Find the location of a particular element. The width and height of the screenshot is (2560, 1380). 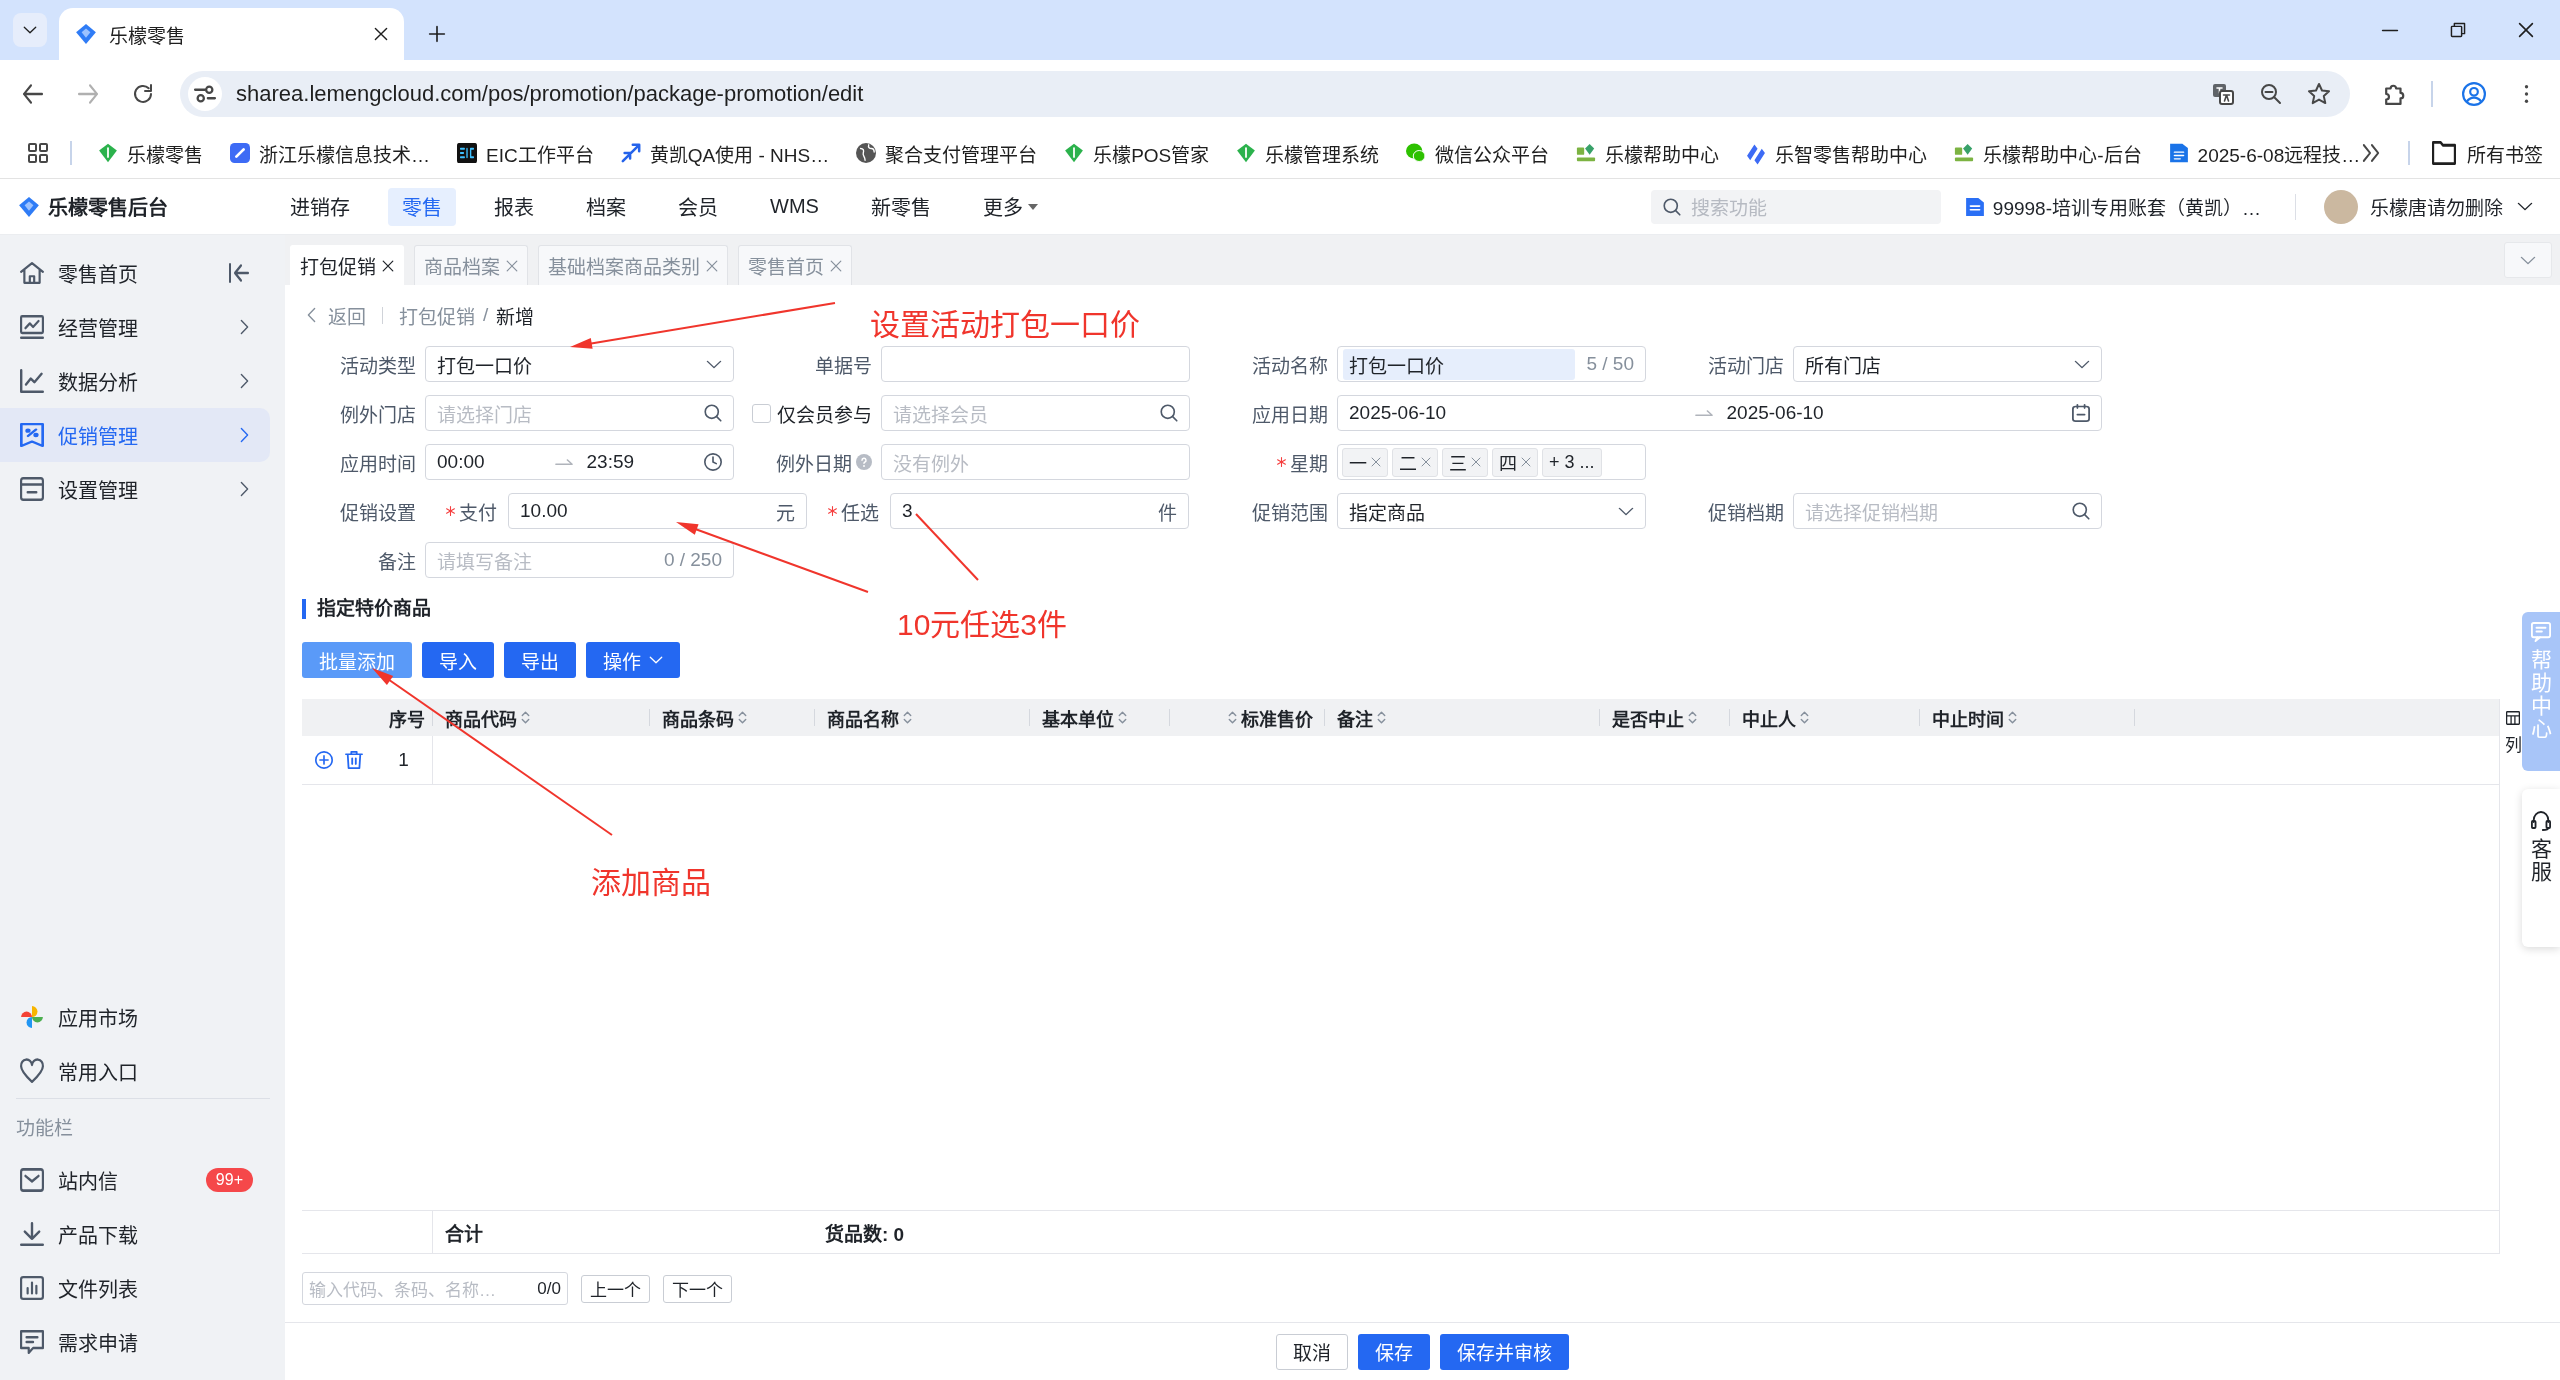

help-icon is located at coordinates (864, 462).